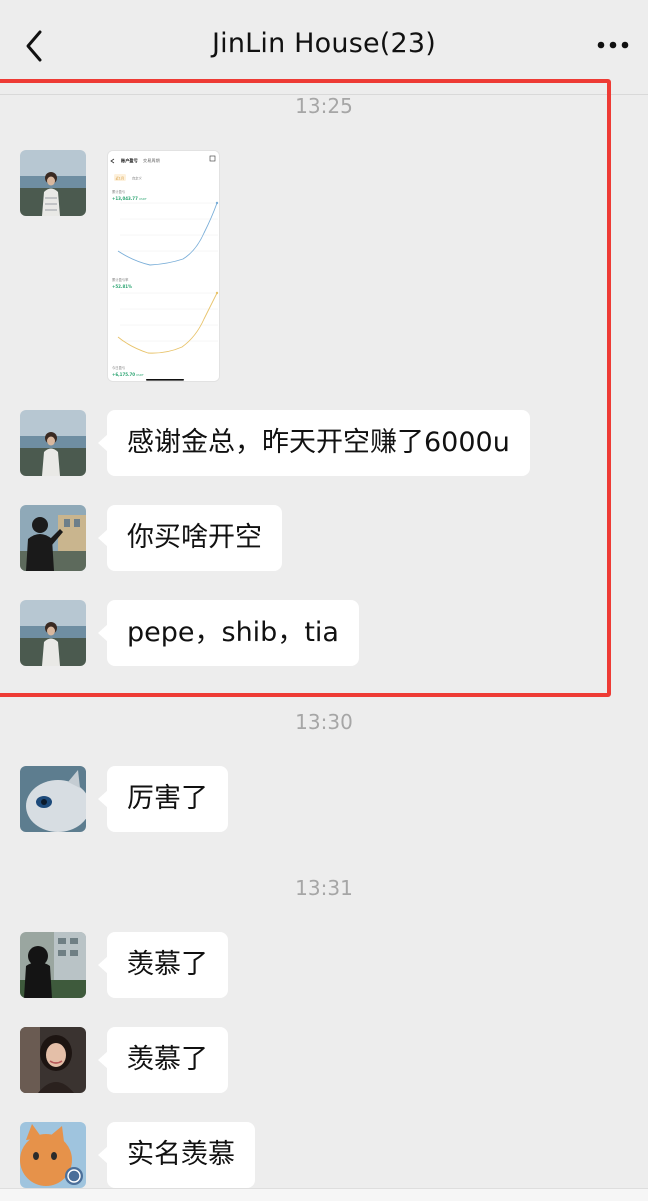  Describe the element at coordinates (125, 198) in the screenshot. I see `mini-section1-value: +13,043.77` at that location.